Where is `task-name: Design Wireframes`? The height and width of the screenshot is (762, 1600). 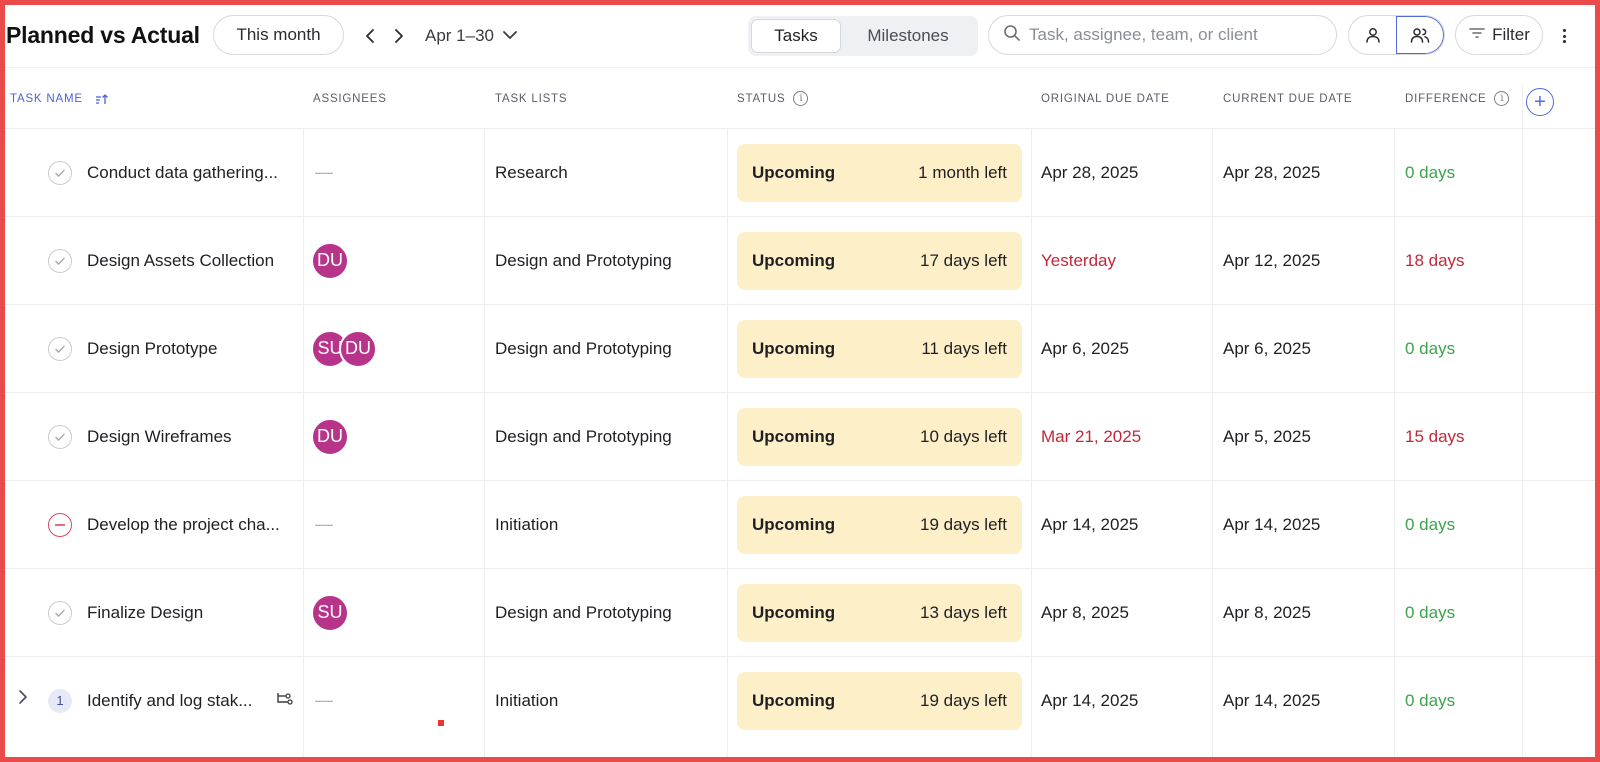
task-name: Design Wireframes is located at coordinates (159, 437).